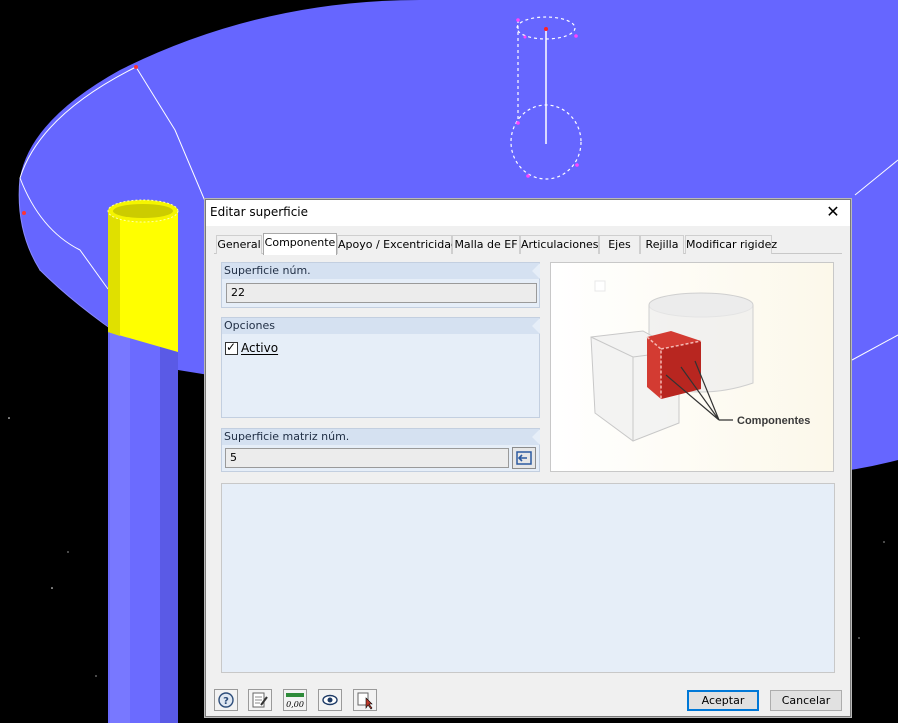 Image resolution: width=898 pixels, height=723 pixels. I want to click on select-button, so click(365, 700).